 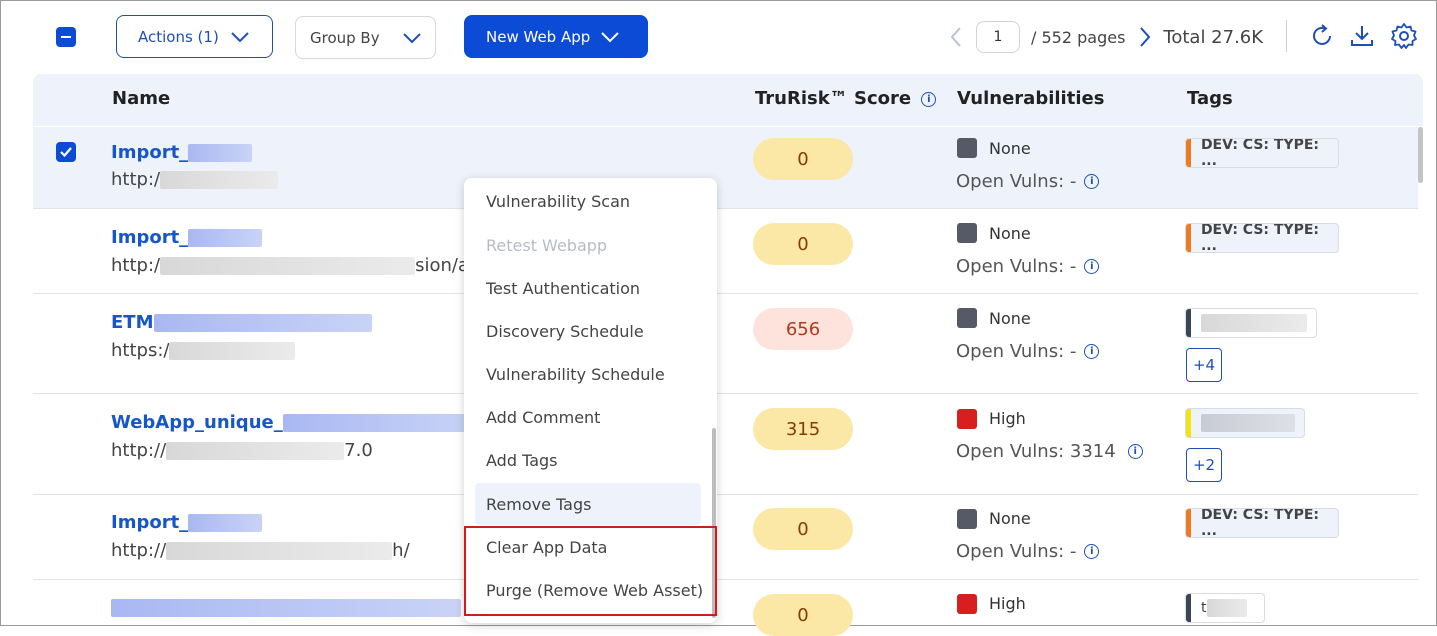 I want to click on select-all-checkbox, so click(x=66, y=37).